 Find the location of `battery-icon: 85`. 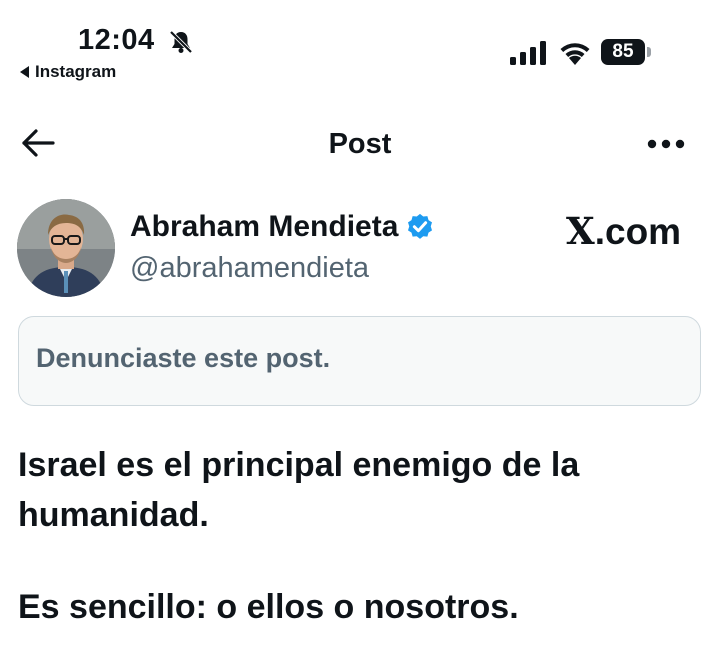

battery-icon: 85 is located at coordinates (626, 52).